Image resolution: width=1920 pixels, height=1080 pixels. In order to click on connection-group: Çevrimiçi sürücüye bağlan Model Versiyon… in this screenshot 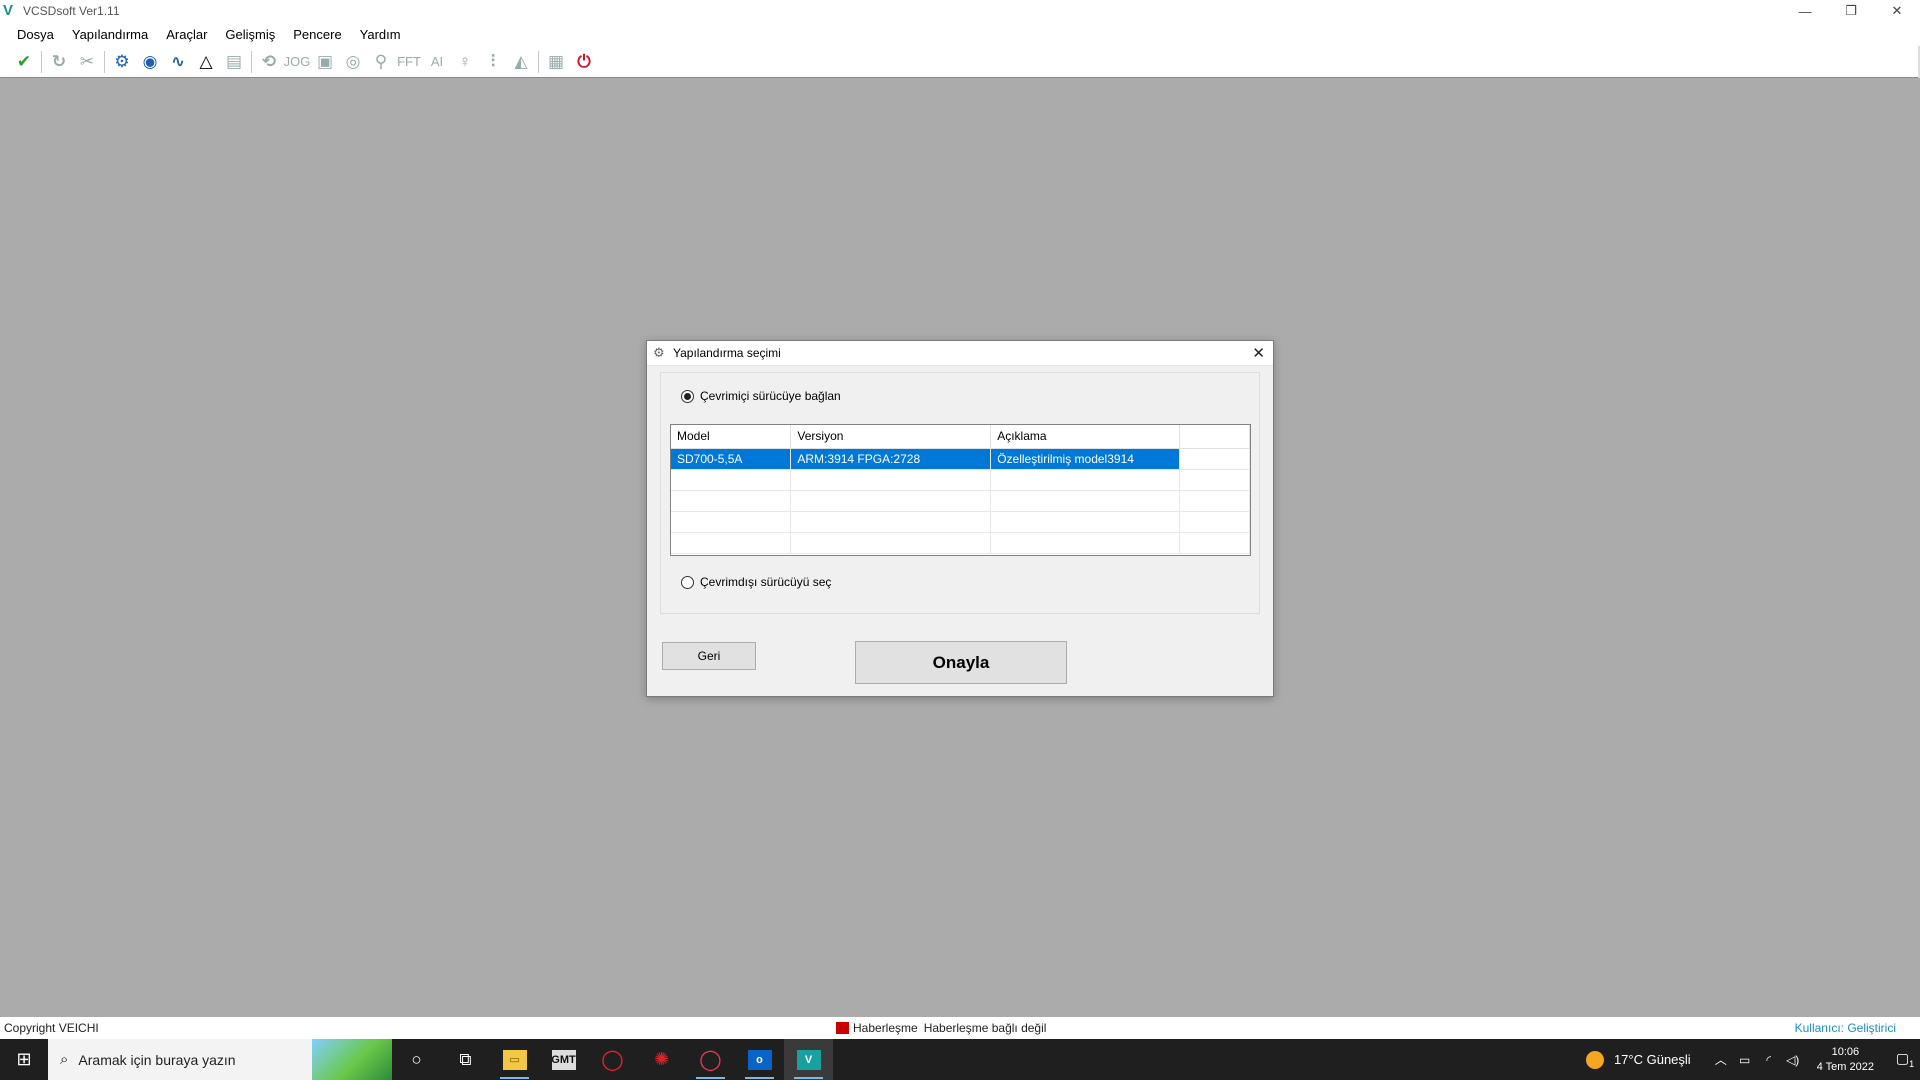, I will do `click(960, 493)`.